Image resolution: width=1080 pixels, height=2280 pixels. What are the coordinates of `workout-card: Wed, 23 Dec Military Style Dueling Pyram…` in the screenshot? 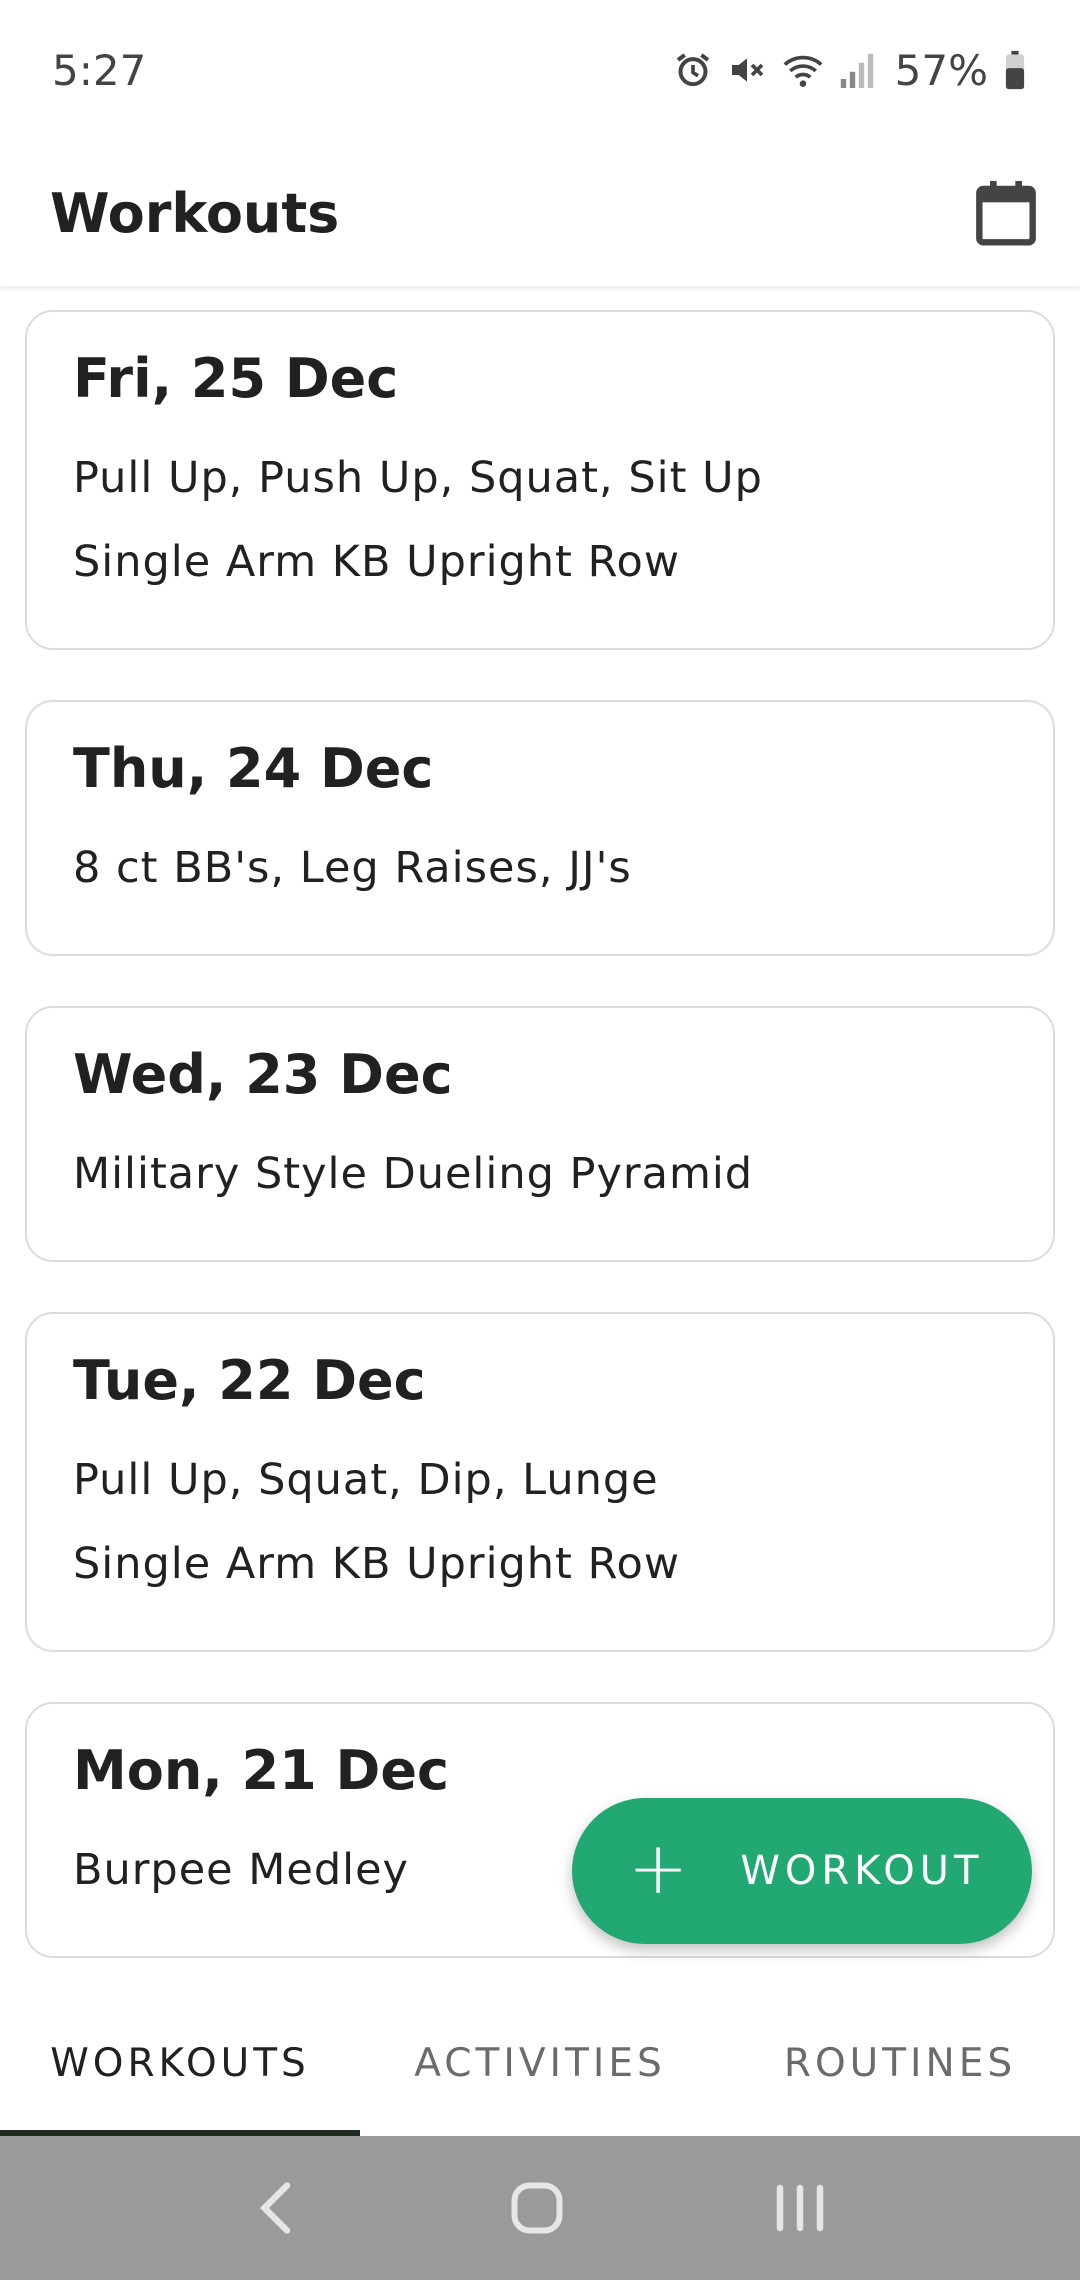 It's located at (540, 1134).